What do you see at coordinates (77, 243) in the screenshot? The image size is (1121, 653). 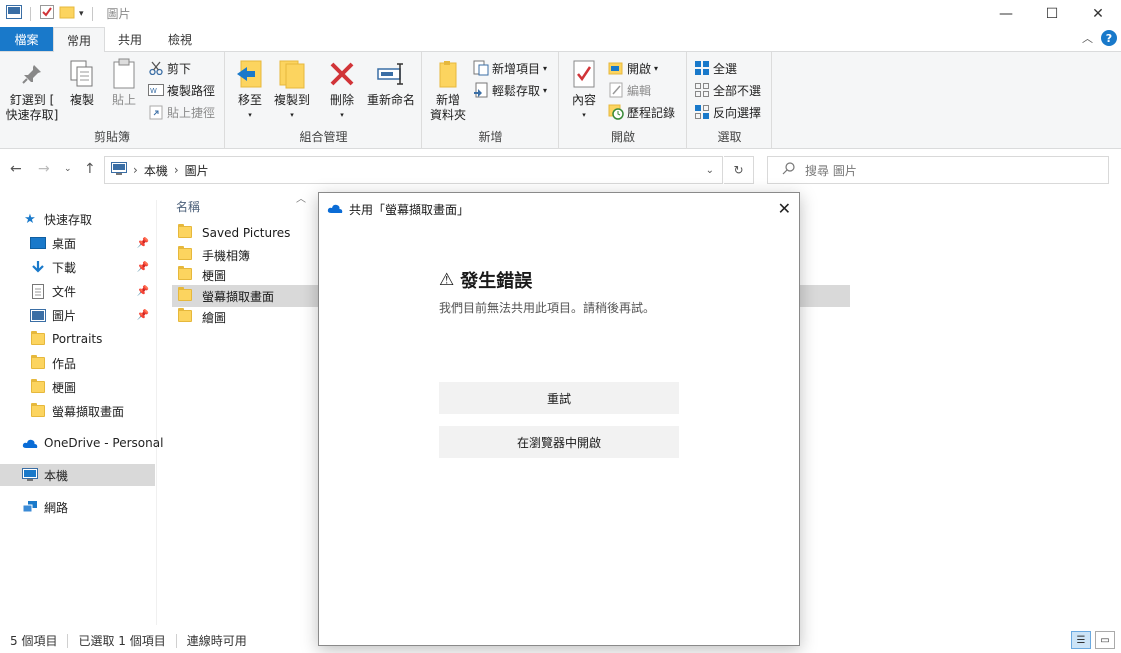 I see `nav-item-desktop: 桌面 📌` at bounding box center [77, 243].